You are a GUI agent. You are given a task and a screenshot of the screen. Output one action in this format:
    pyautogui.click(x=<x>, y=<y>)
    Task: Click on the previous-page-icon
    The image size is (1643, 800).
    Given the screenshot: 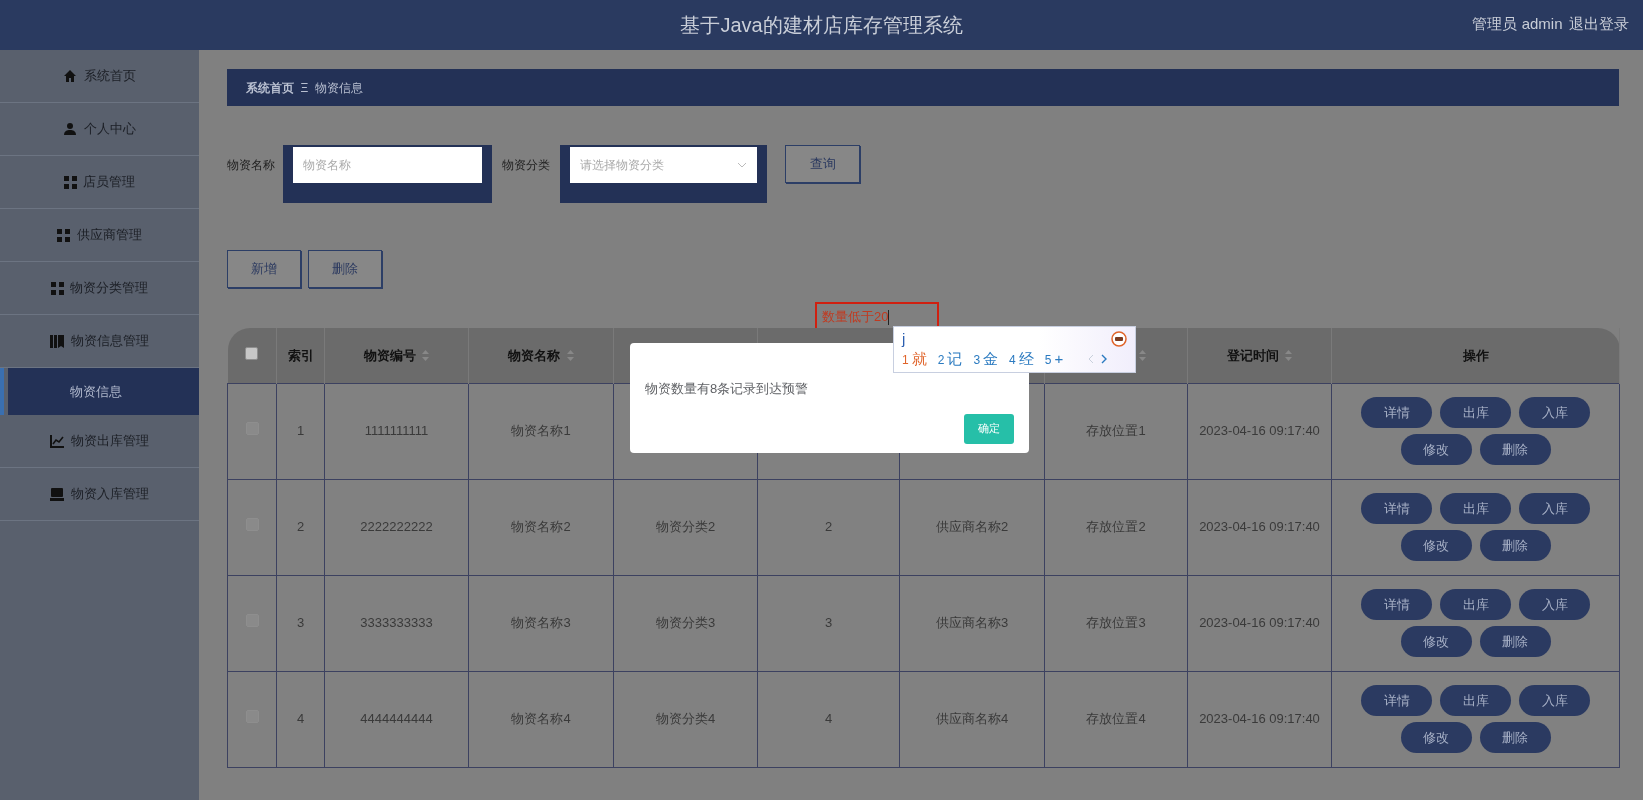 What is the action you would take?
    pyautogui.click(x=1091, y=359)
    